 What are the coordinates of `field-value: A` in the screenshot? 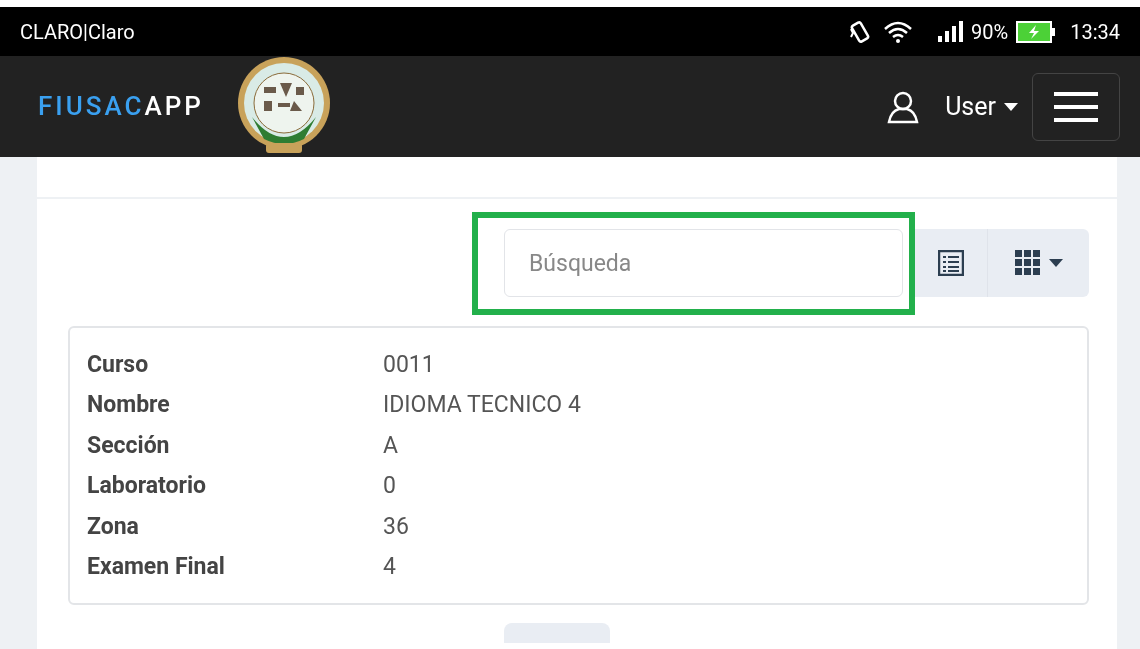 It's located at (390, 445).